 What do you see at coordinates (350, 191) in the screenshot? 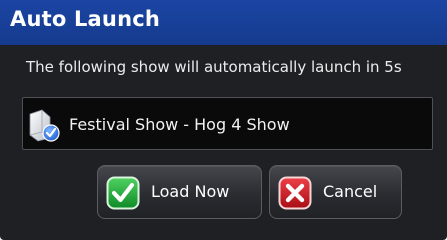
I see `cancel-label: Cancel` at bounding box center [350, 191].